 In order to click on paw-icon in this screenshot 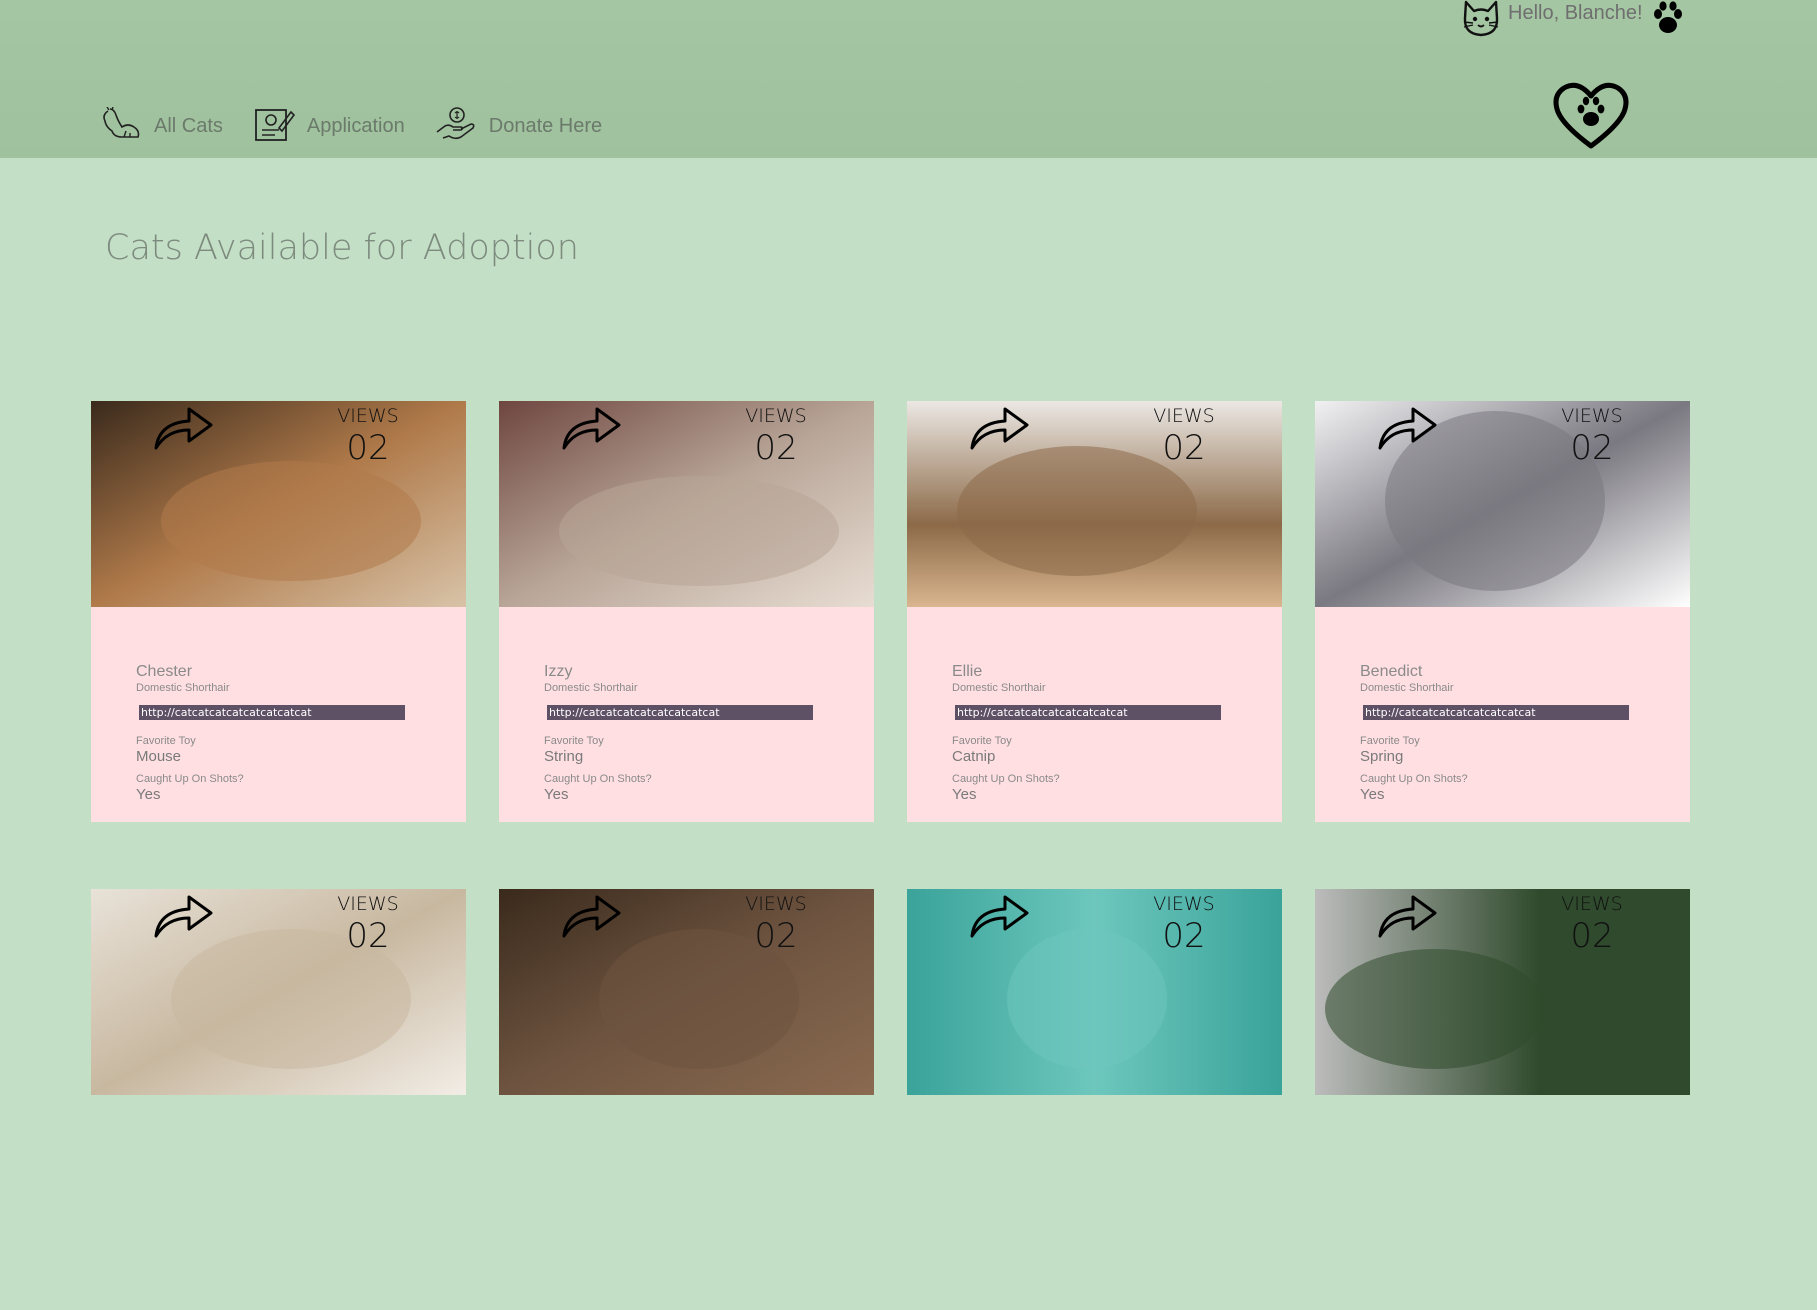, I will do `click(1668, 20)`.